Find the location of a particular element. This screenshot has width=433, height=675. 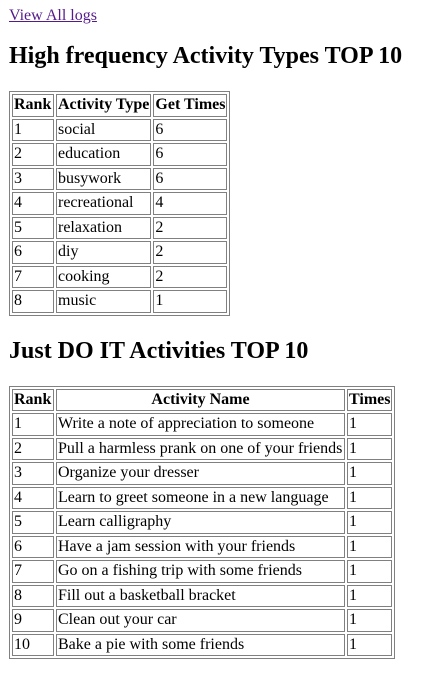

activity-name-cell: Go on a fishing trip with some friends is located at coordinates (200, 571).